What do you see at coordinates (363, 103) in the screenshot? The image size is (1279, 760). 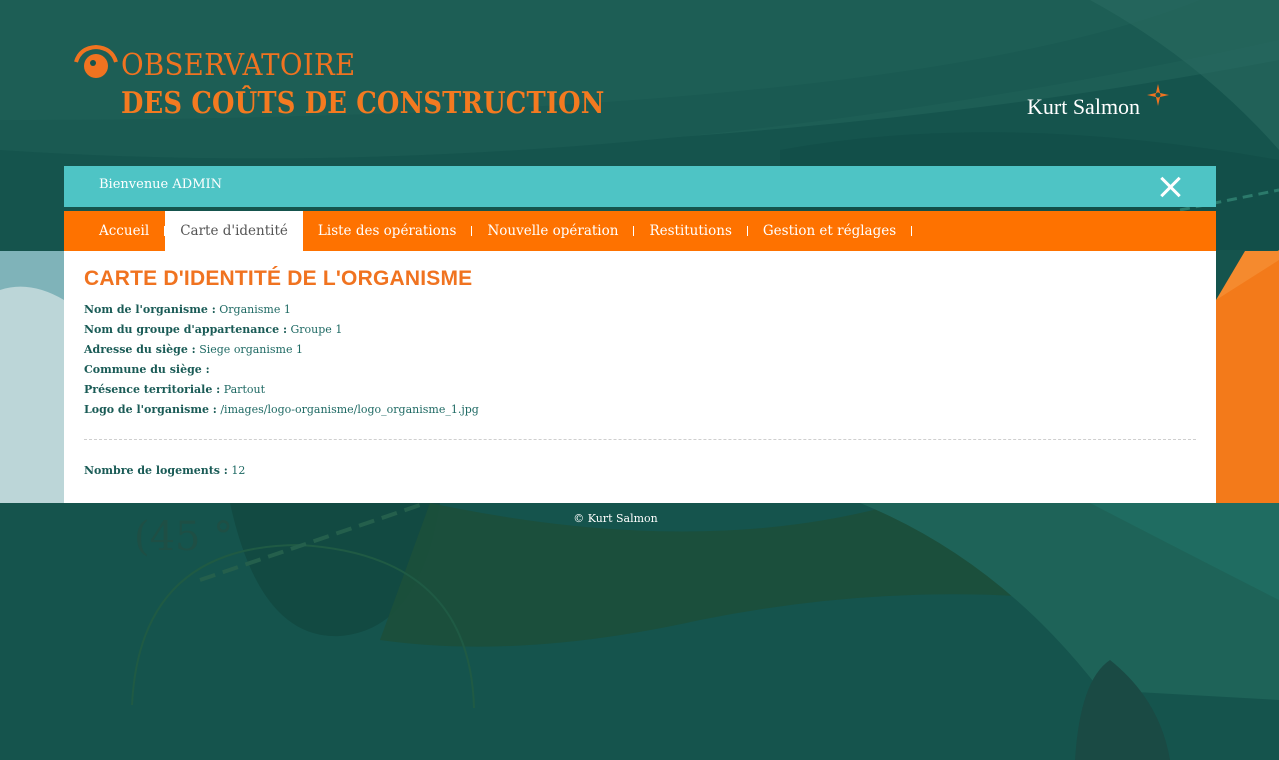 I see `logo-title-line2: DES COÛTS DE CONSTRUCTION` at bounding box center [363, 103].